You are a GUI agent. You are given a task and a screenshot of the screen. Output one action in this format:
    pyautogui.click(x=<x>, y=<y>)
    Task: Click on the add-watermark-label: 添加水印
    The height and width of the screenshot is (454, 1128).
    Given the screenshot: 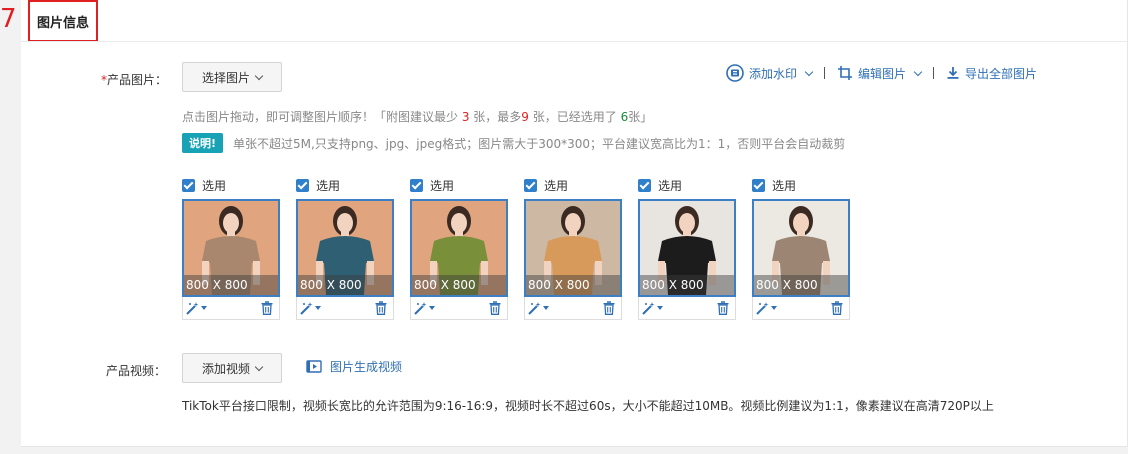 What is the action you would take?
    pyautogui.click(x=773, y=73)
    